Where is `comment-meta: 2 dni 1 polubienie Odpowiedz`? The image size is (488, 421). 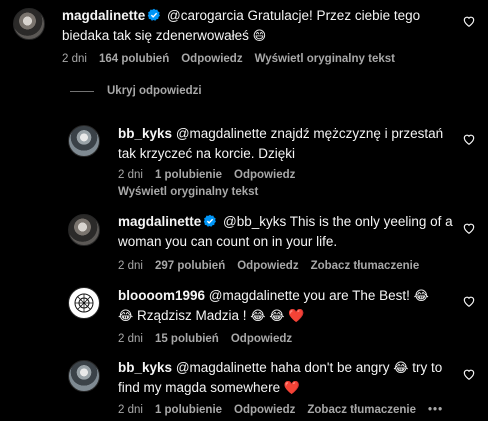 comment-meta: 2 dni 1 polubienie Odpowiedz is located at coordinates (212, 175).